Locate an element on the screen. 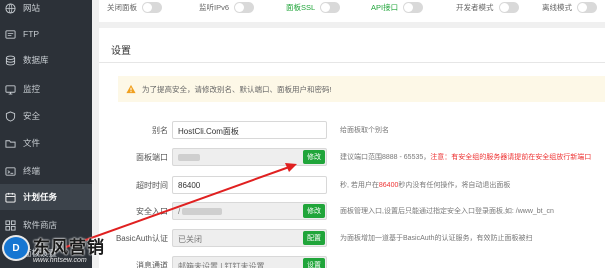 This screenshot has width=605, height=268. watermark-text: 东风营销 www.hntsew.com is located at coordinates (69, 248).